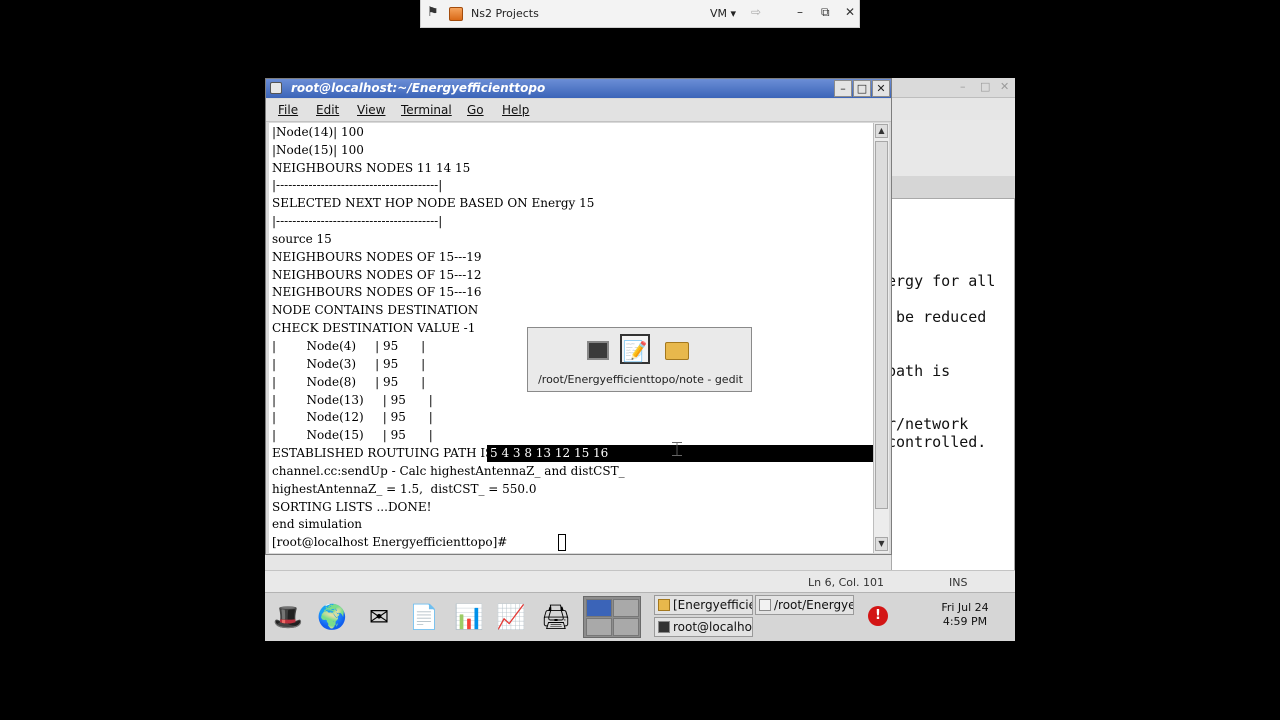 The image size is (1280, 720). I want to click on menu-file: File, so click(288, 110).